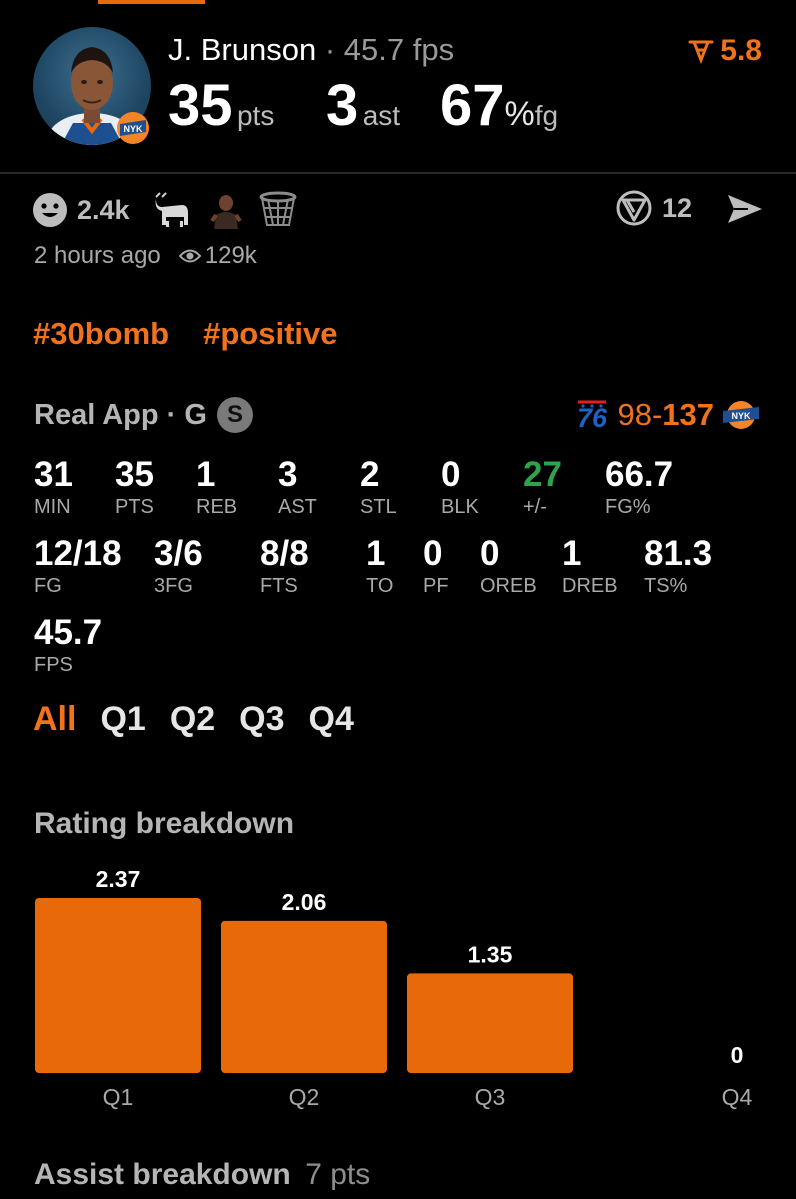 This screenshot has width=796, height=1199. I want to click on game-score: 76 98-137 NYK, so click(667, 415).